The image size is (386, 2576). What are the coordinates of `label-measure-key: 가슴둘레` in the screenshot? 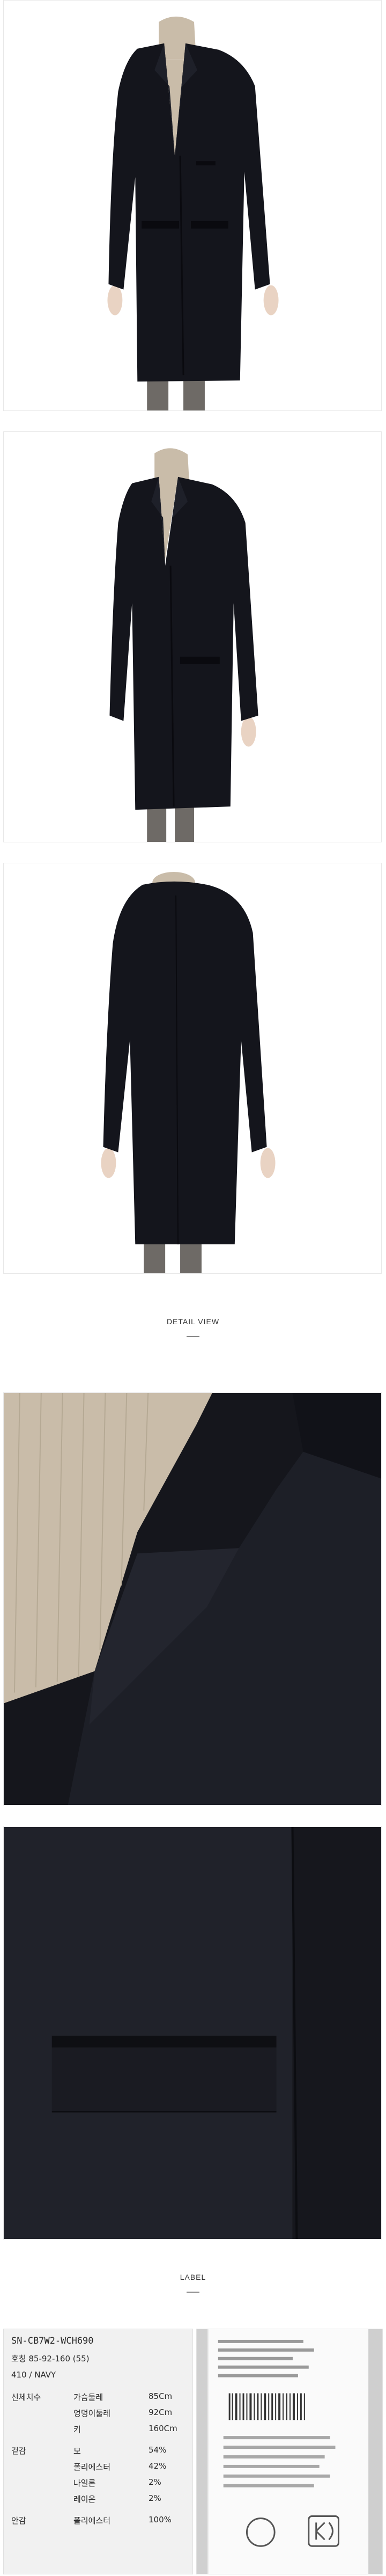 It's located at (88, 2397).